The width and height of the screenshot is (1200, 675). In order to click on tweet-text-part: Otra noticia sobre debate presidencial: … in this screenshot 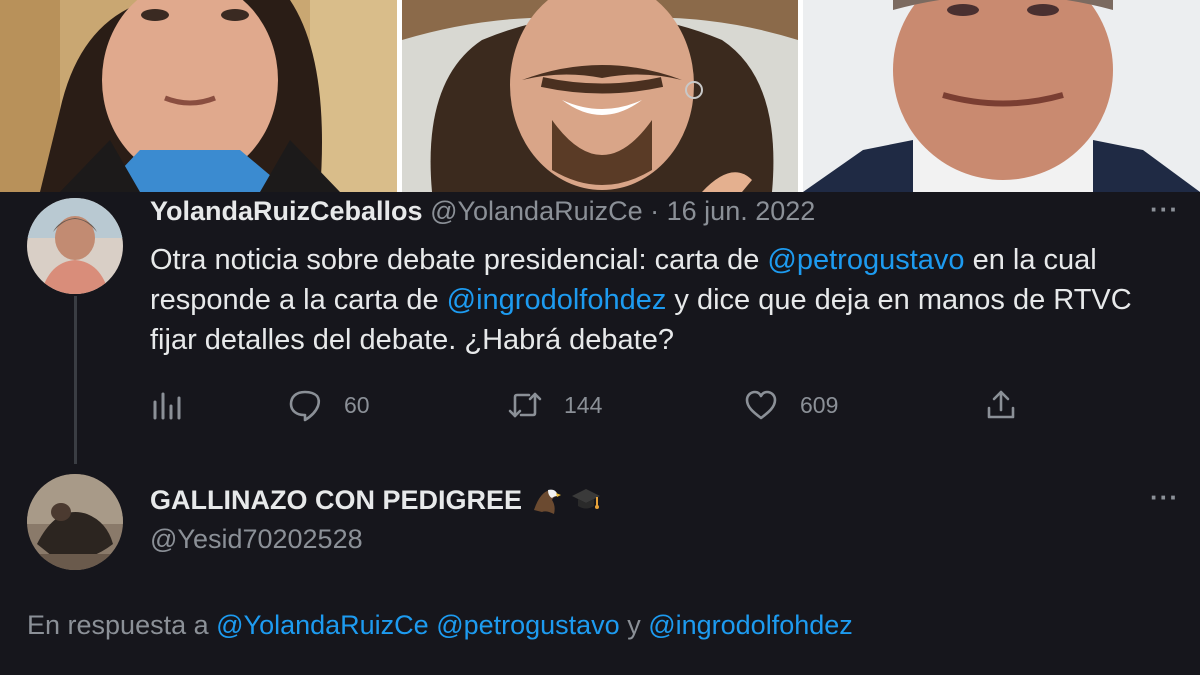, I will do `click(459, 260)`.